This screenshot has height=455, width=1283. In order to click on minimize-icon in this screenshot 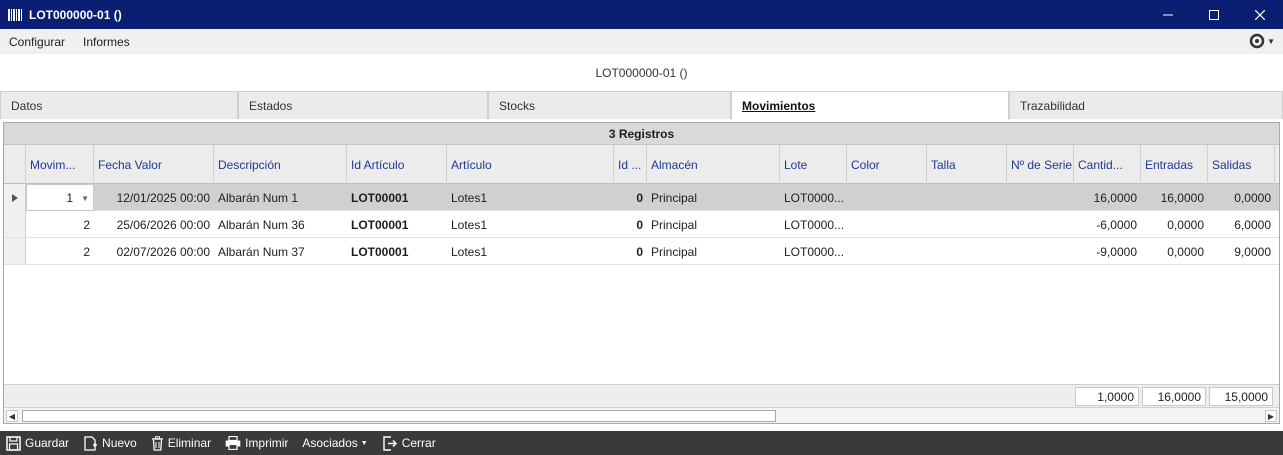, I will do `click(1168, 14)`.